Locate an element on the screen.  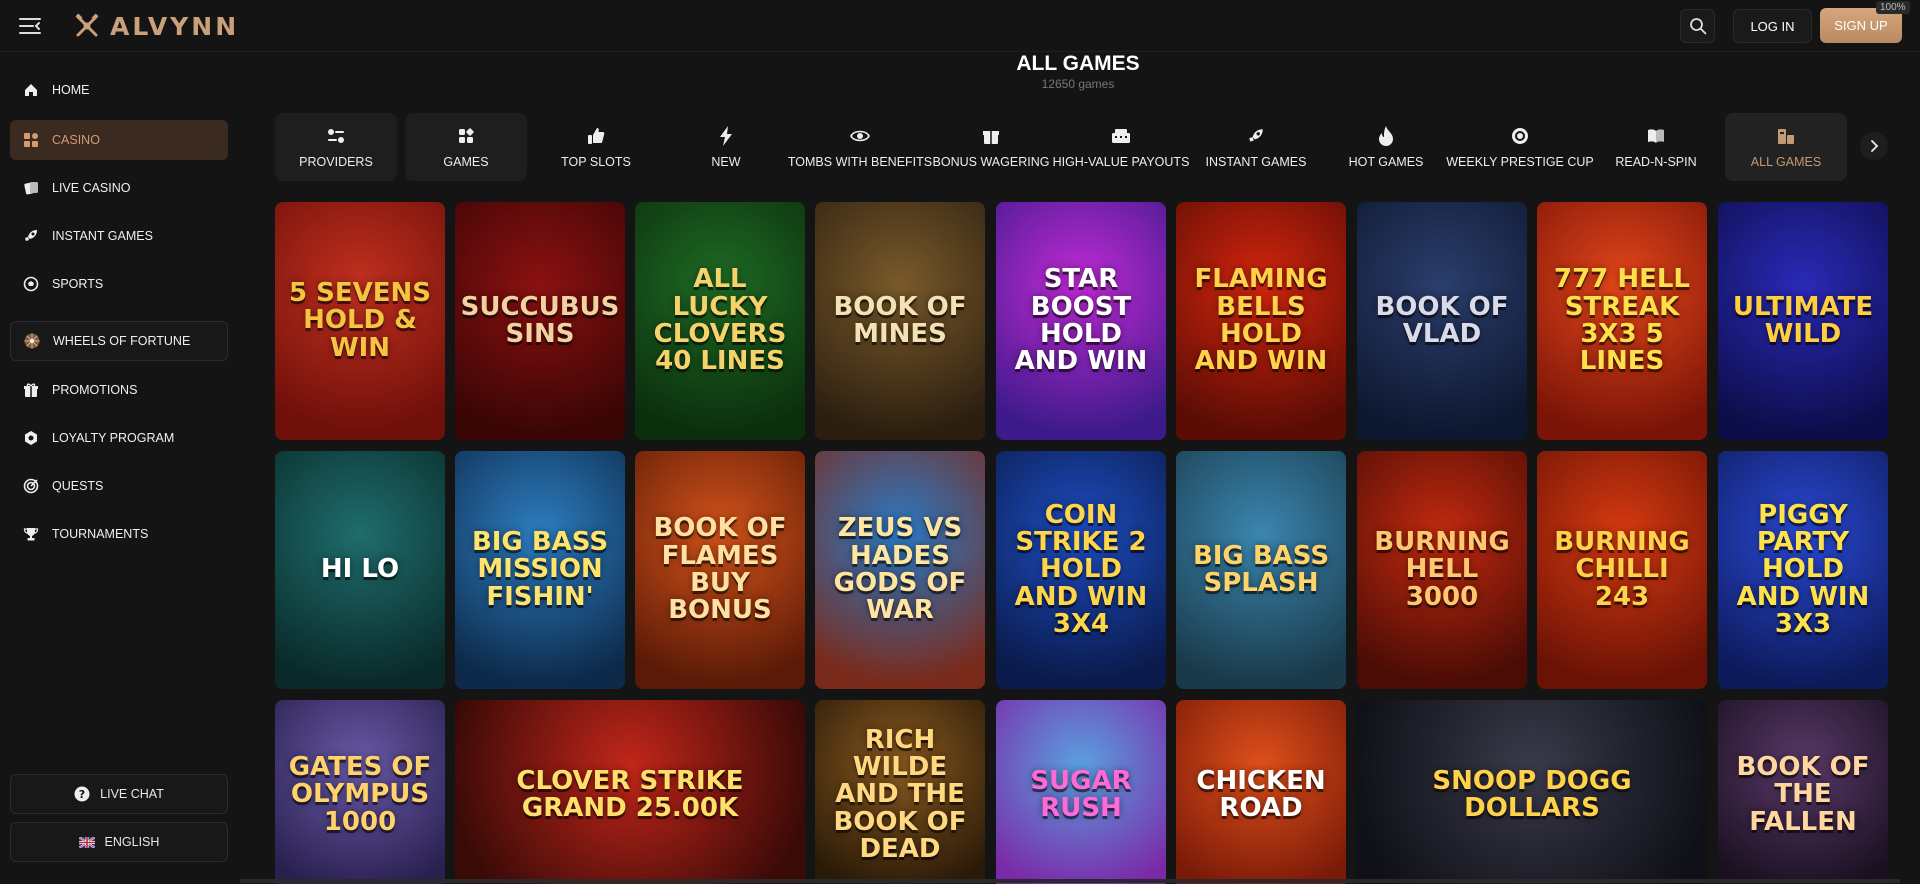
game-tile: Clover Strike Grand 25.00K is located at coordinates (630, 792).